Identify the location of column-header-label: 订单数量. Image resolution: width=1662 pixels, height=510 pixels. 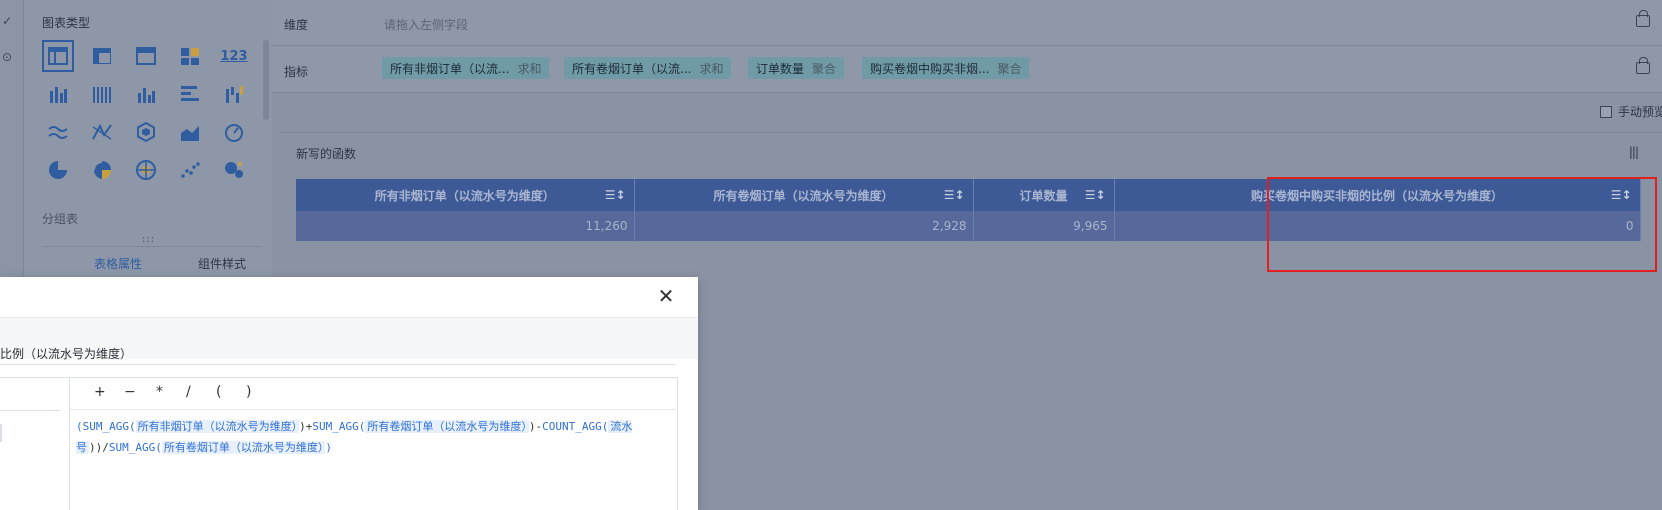
(1043, 195).